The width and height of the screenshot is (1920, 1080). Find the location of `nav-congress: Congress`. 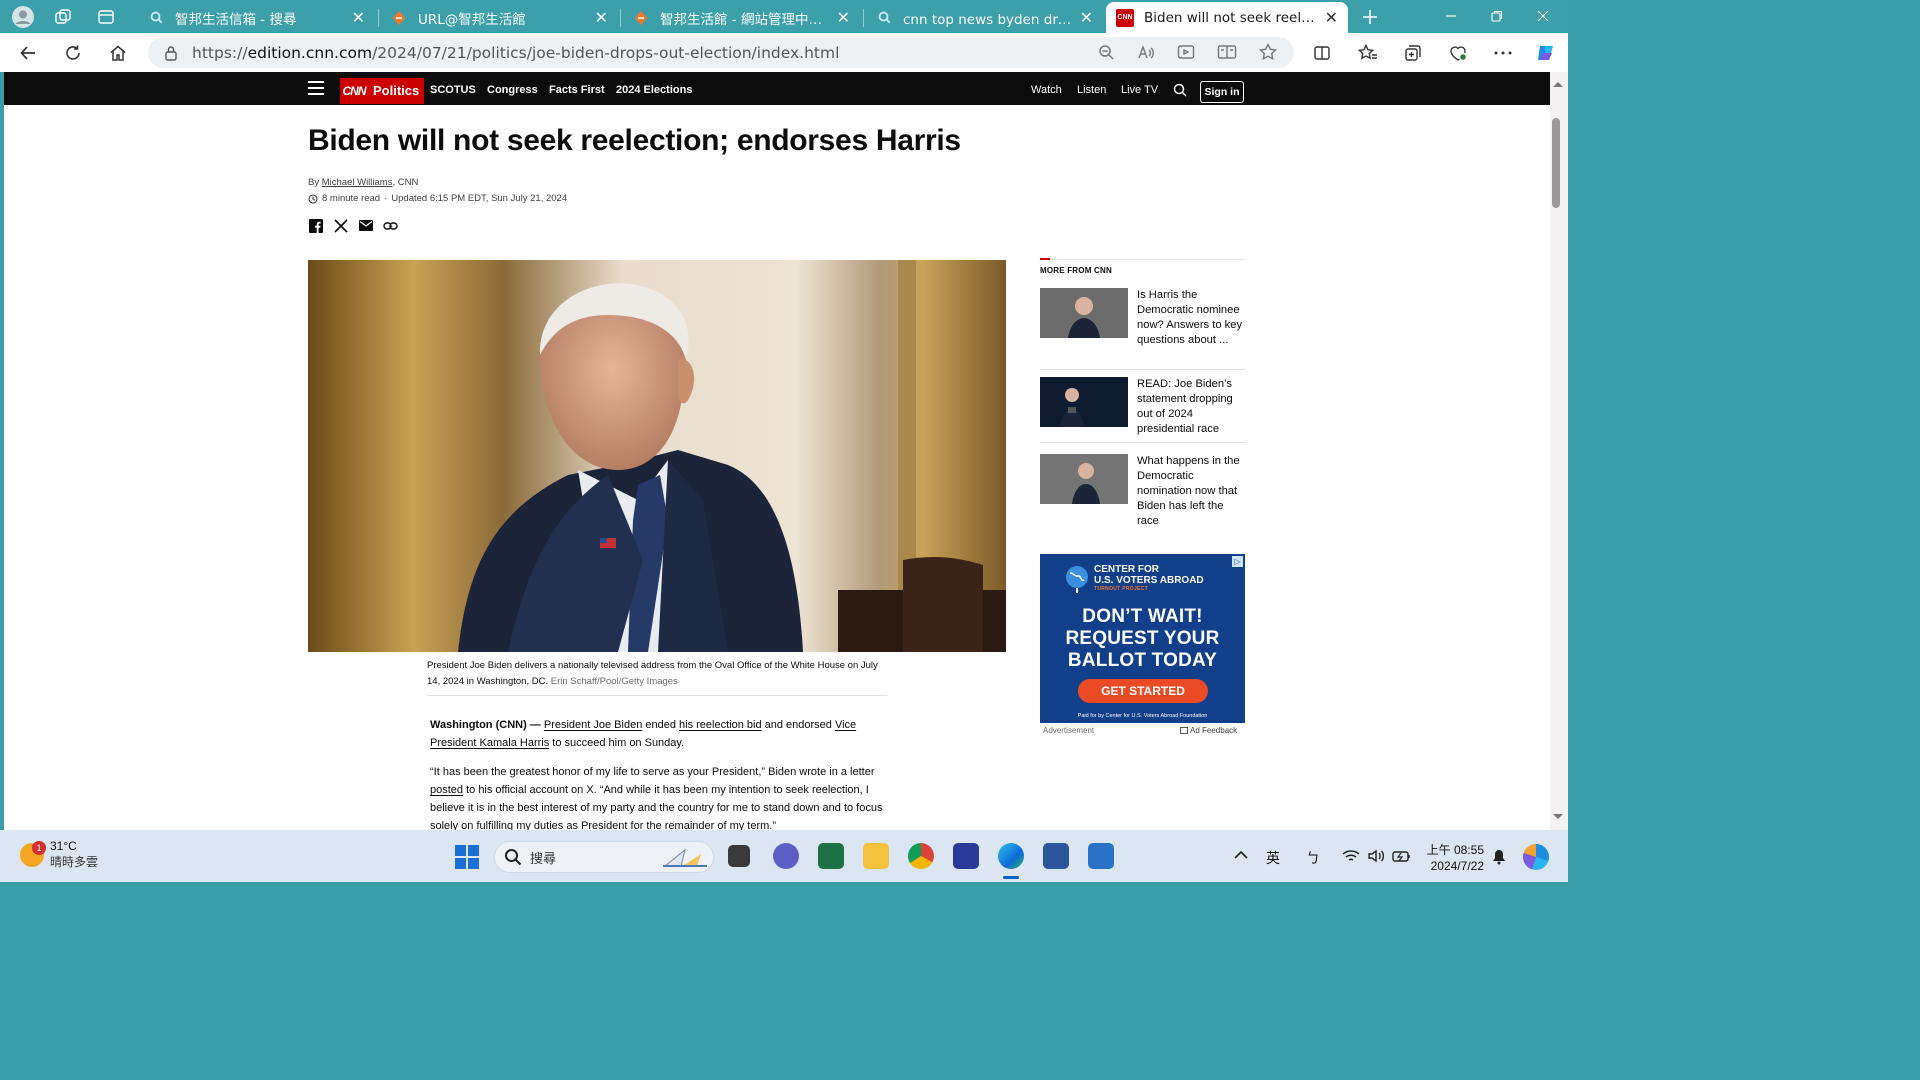

nav-congress: Congress is located at coordinates (512, 90).